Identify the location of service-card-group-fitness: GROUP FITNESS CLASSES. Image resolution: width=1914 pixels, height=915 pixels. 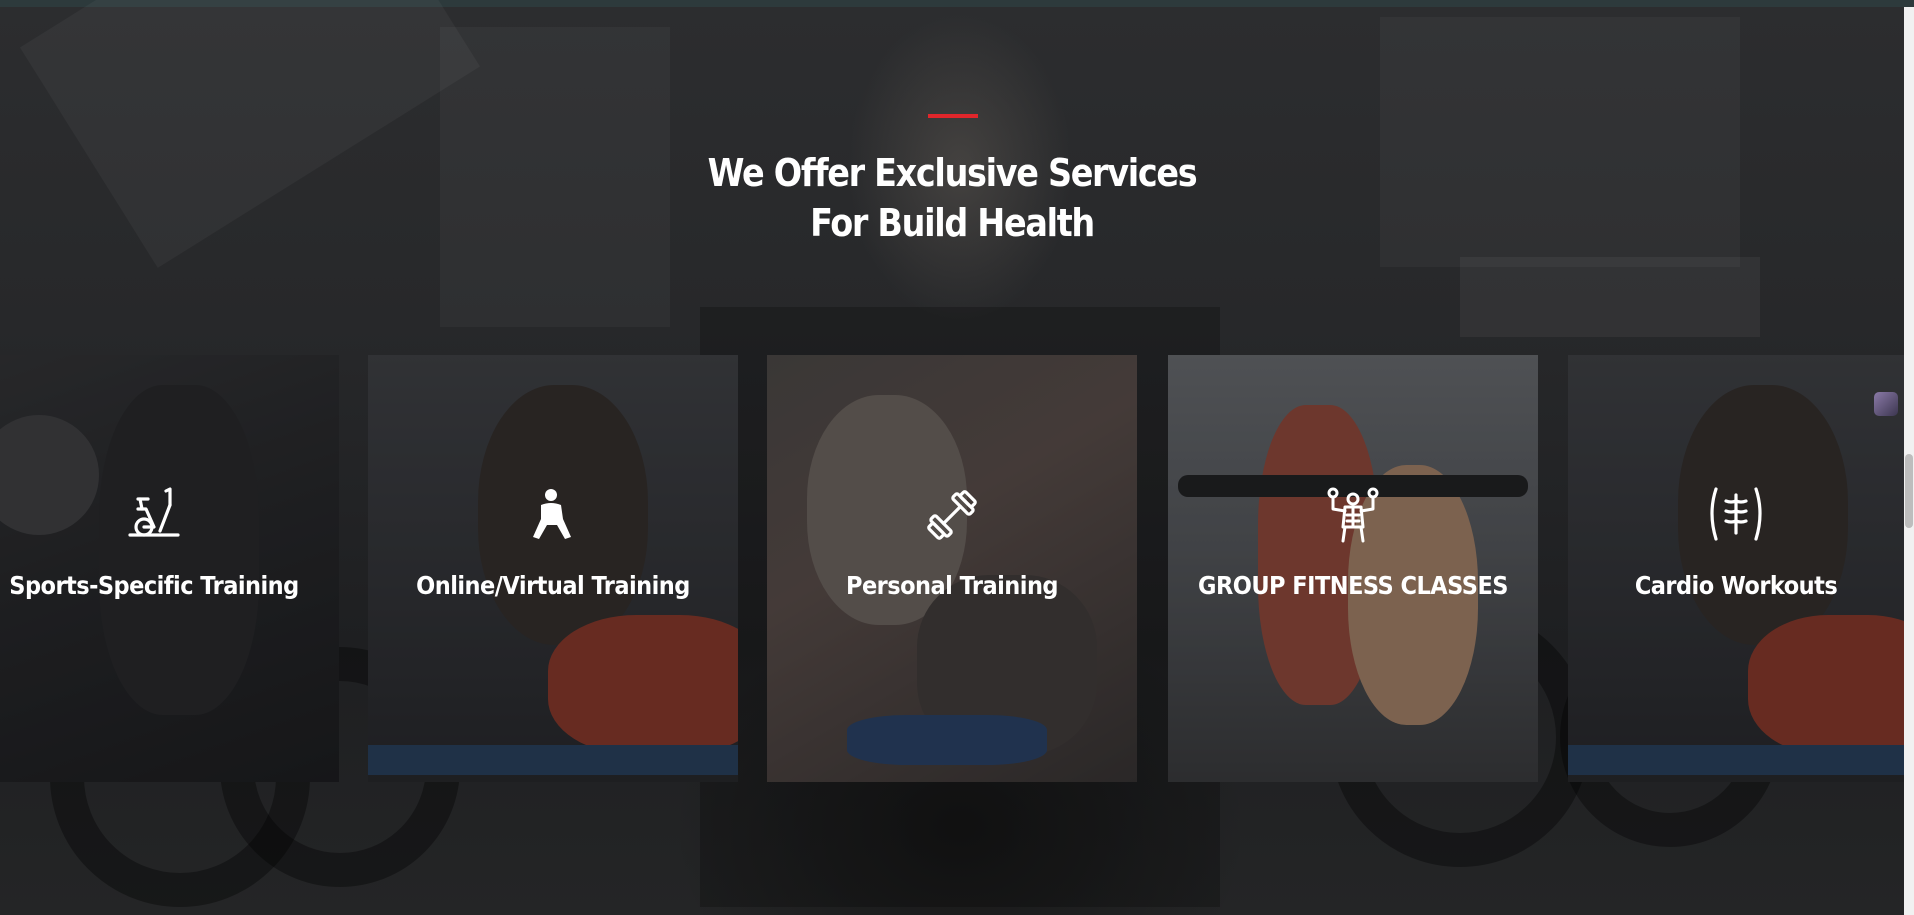
(1353, 568).